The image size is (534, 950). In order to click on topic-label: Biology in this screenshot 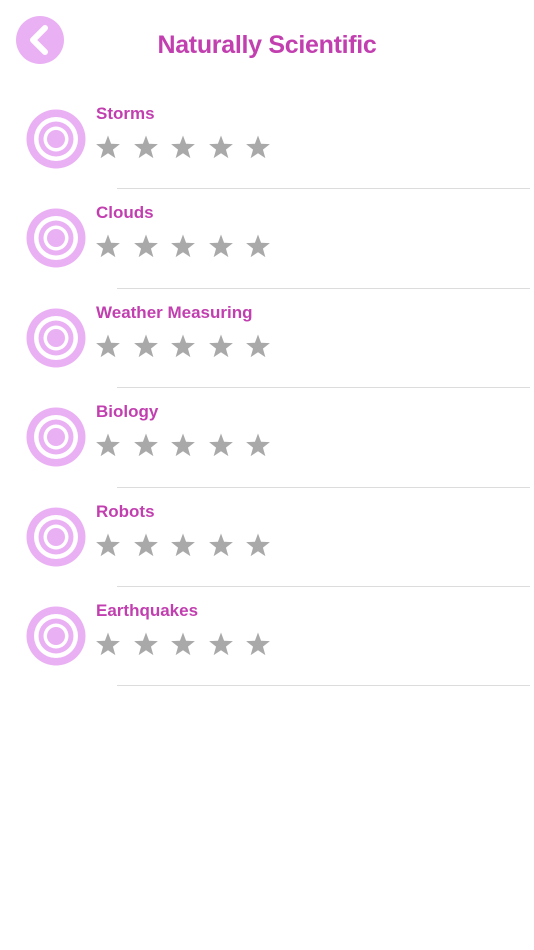, I will do `click(127, 412)`.